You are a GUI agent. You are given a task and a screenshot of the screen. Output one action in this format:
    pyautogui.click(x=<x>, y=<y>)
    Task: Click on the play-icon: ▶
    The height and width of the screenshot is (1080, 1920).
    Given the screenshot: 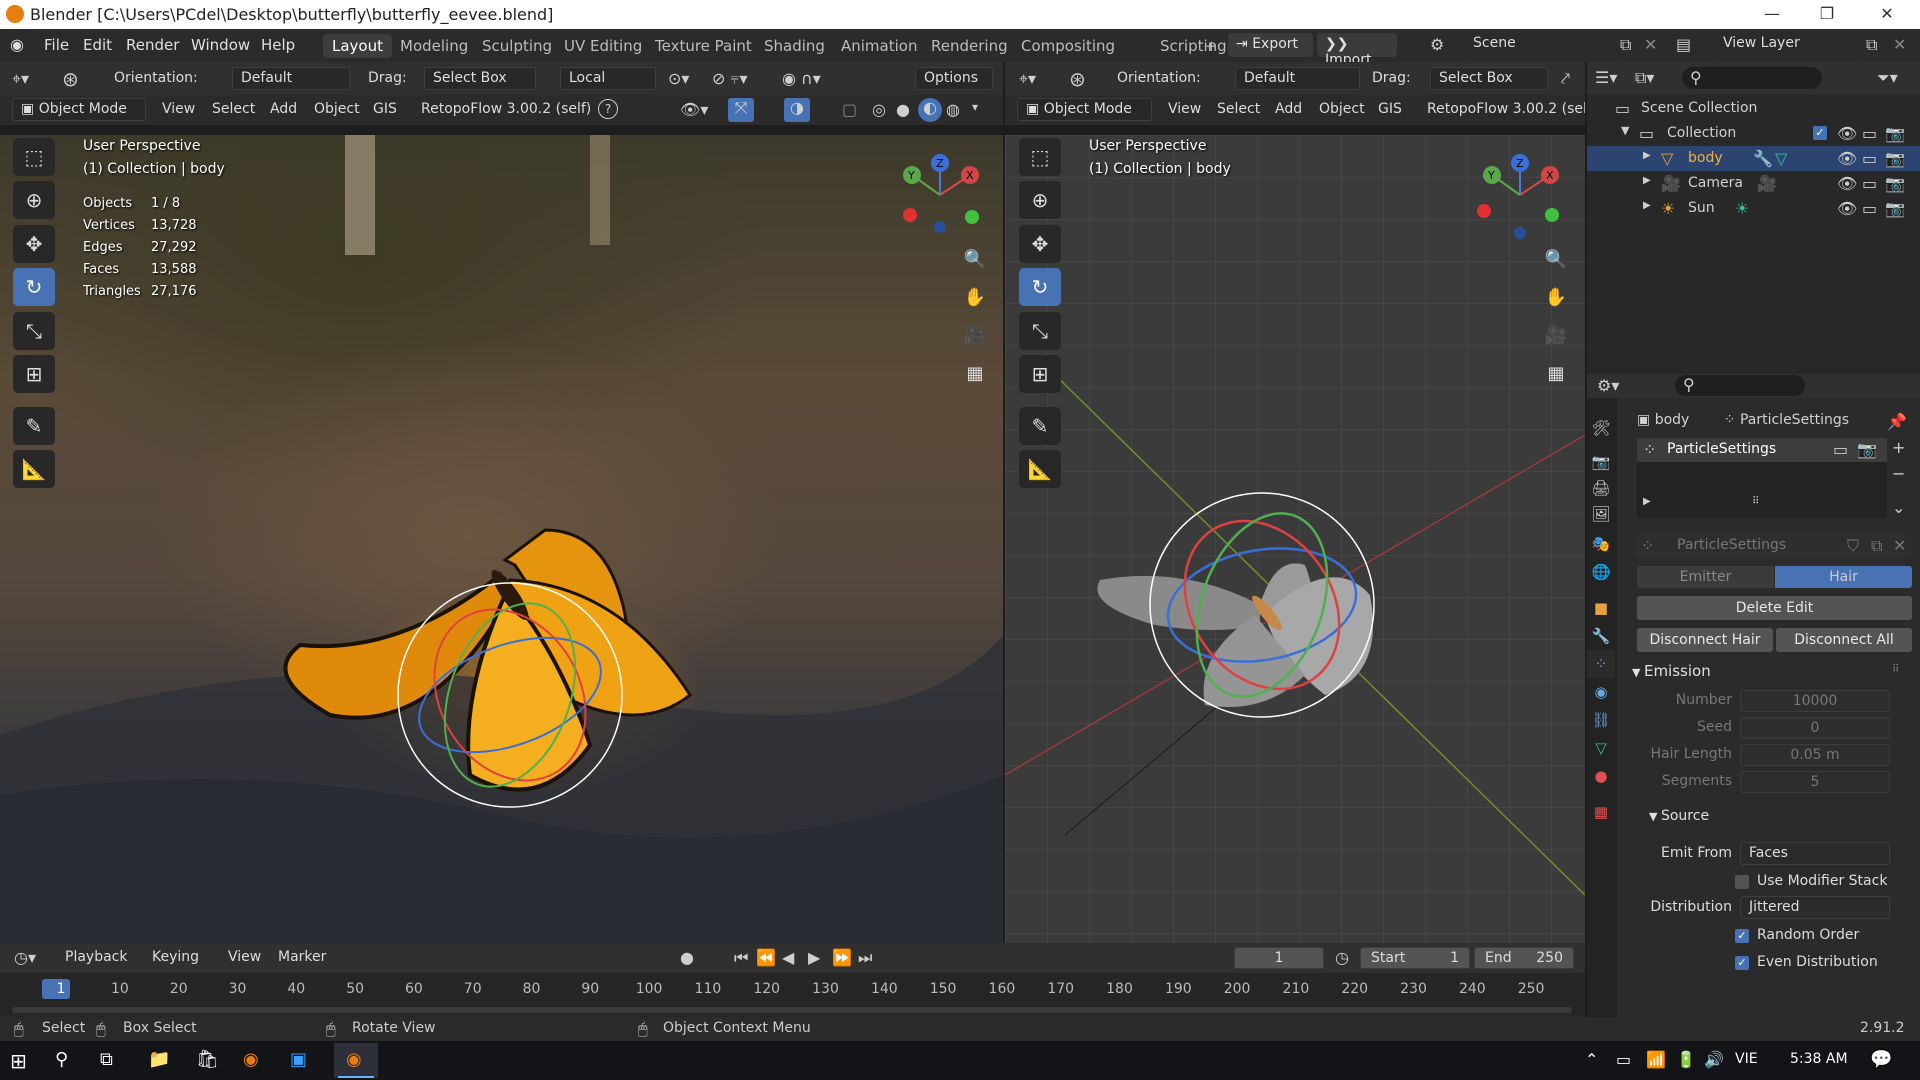 What is the action you would take?
    pyautogui.click(x=814, y=957)
    